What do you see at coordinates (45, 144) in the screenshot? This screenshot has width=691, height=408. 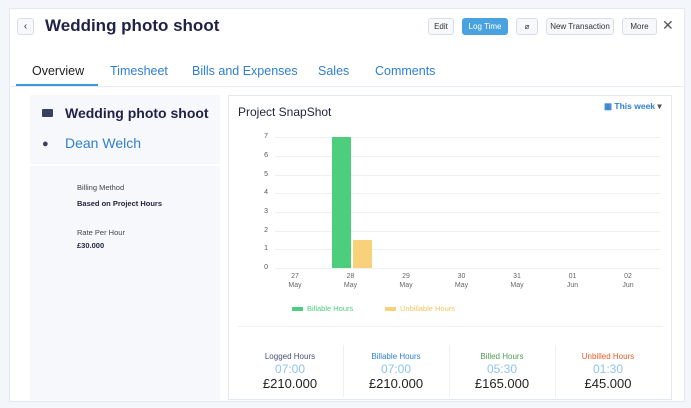 I see `user-icon: ●` at bounding box center [45, 144].